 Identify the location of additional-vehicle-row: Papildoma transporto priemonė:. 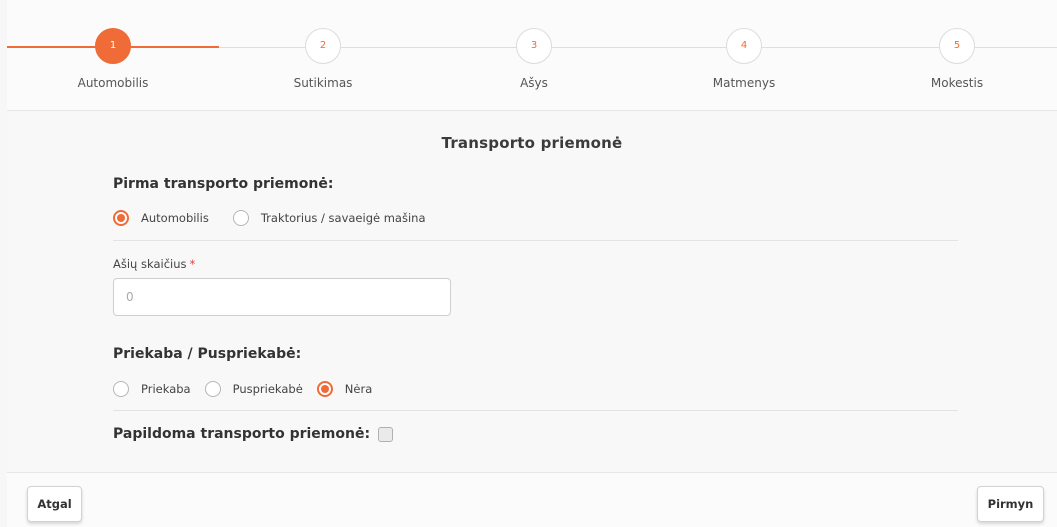
(253, 434).